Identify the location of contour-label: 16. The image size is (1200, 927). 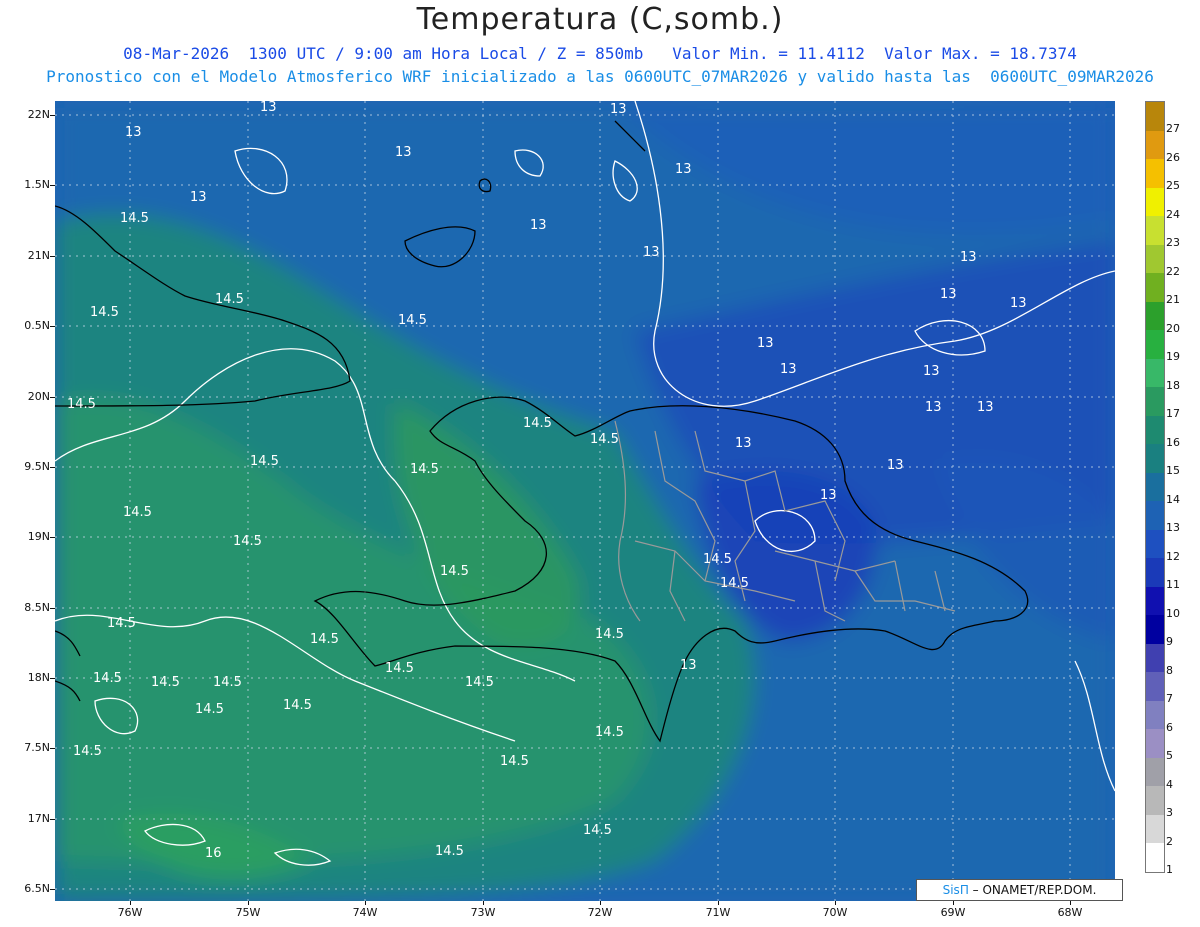
(213, 853).